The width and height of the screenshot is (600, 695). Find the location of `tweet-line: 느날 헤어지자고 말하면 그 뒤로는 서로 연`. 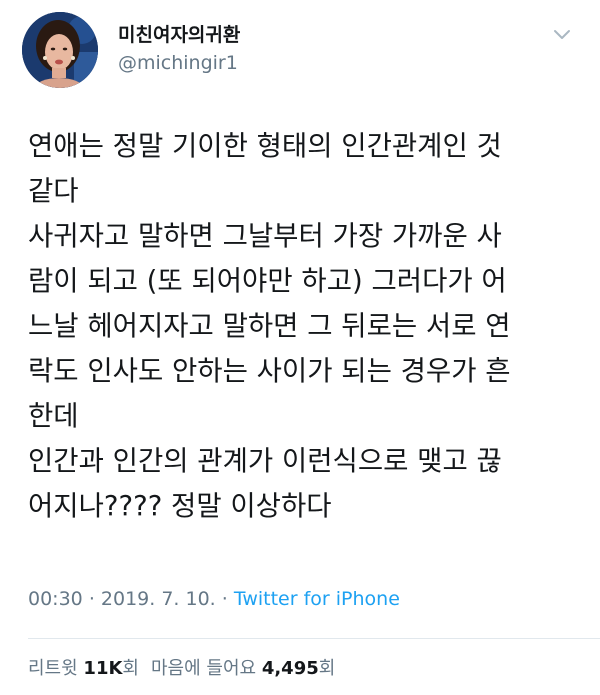

tweet-line: 느날 헤어지자고 말하면 그 뒤로는 서로 연 is located at coordinates (269, 326).